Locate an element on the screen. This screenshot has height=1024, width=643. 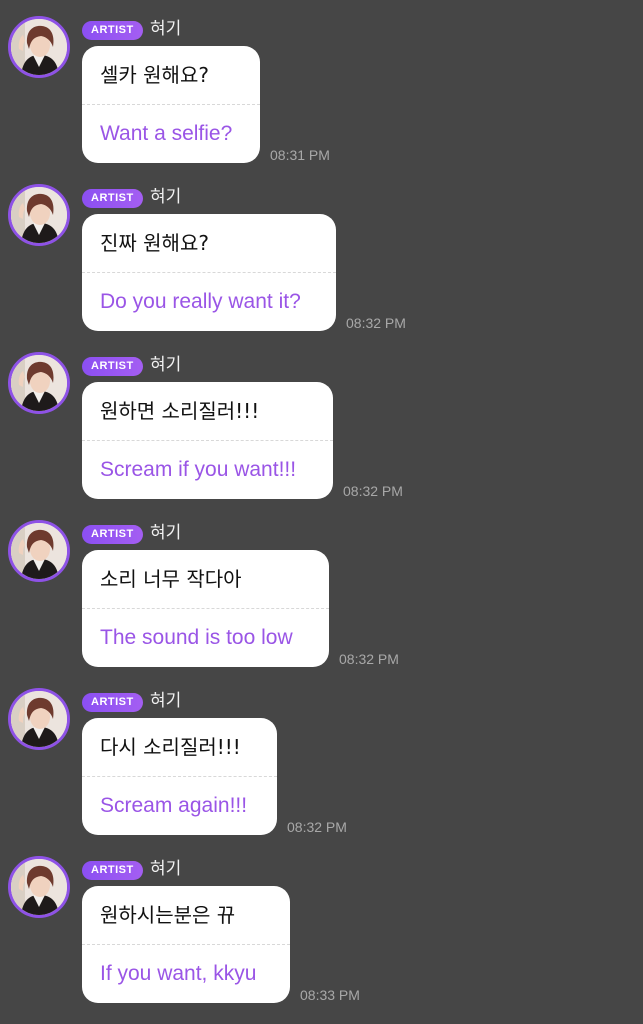
translated-text: Scream if you want!!! is located at coordinates (198, 469).